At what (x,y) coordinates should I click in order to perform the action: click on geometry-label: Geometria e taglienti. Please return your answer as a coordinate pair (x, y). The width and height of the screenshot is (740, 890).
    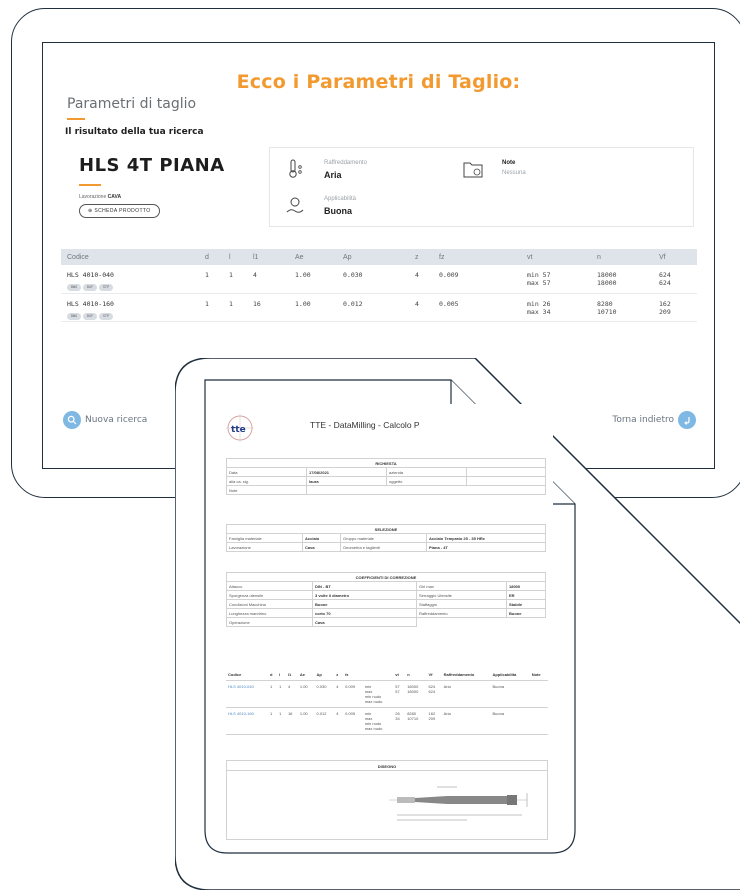
    Looking at the image, I should click on (383, 547).